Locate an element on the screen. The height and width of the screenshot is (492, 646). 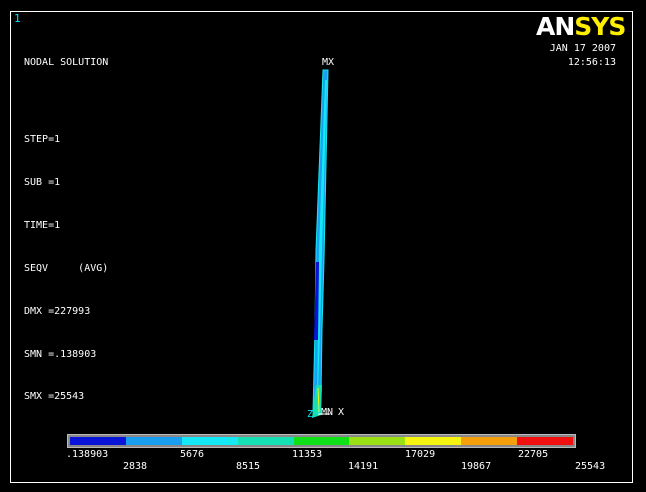
x-axis-label: X is located at coordinates (341, 412).